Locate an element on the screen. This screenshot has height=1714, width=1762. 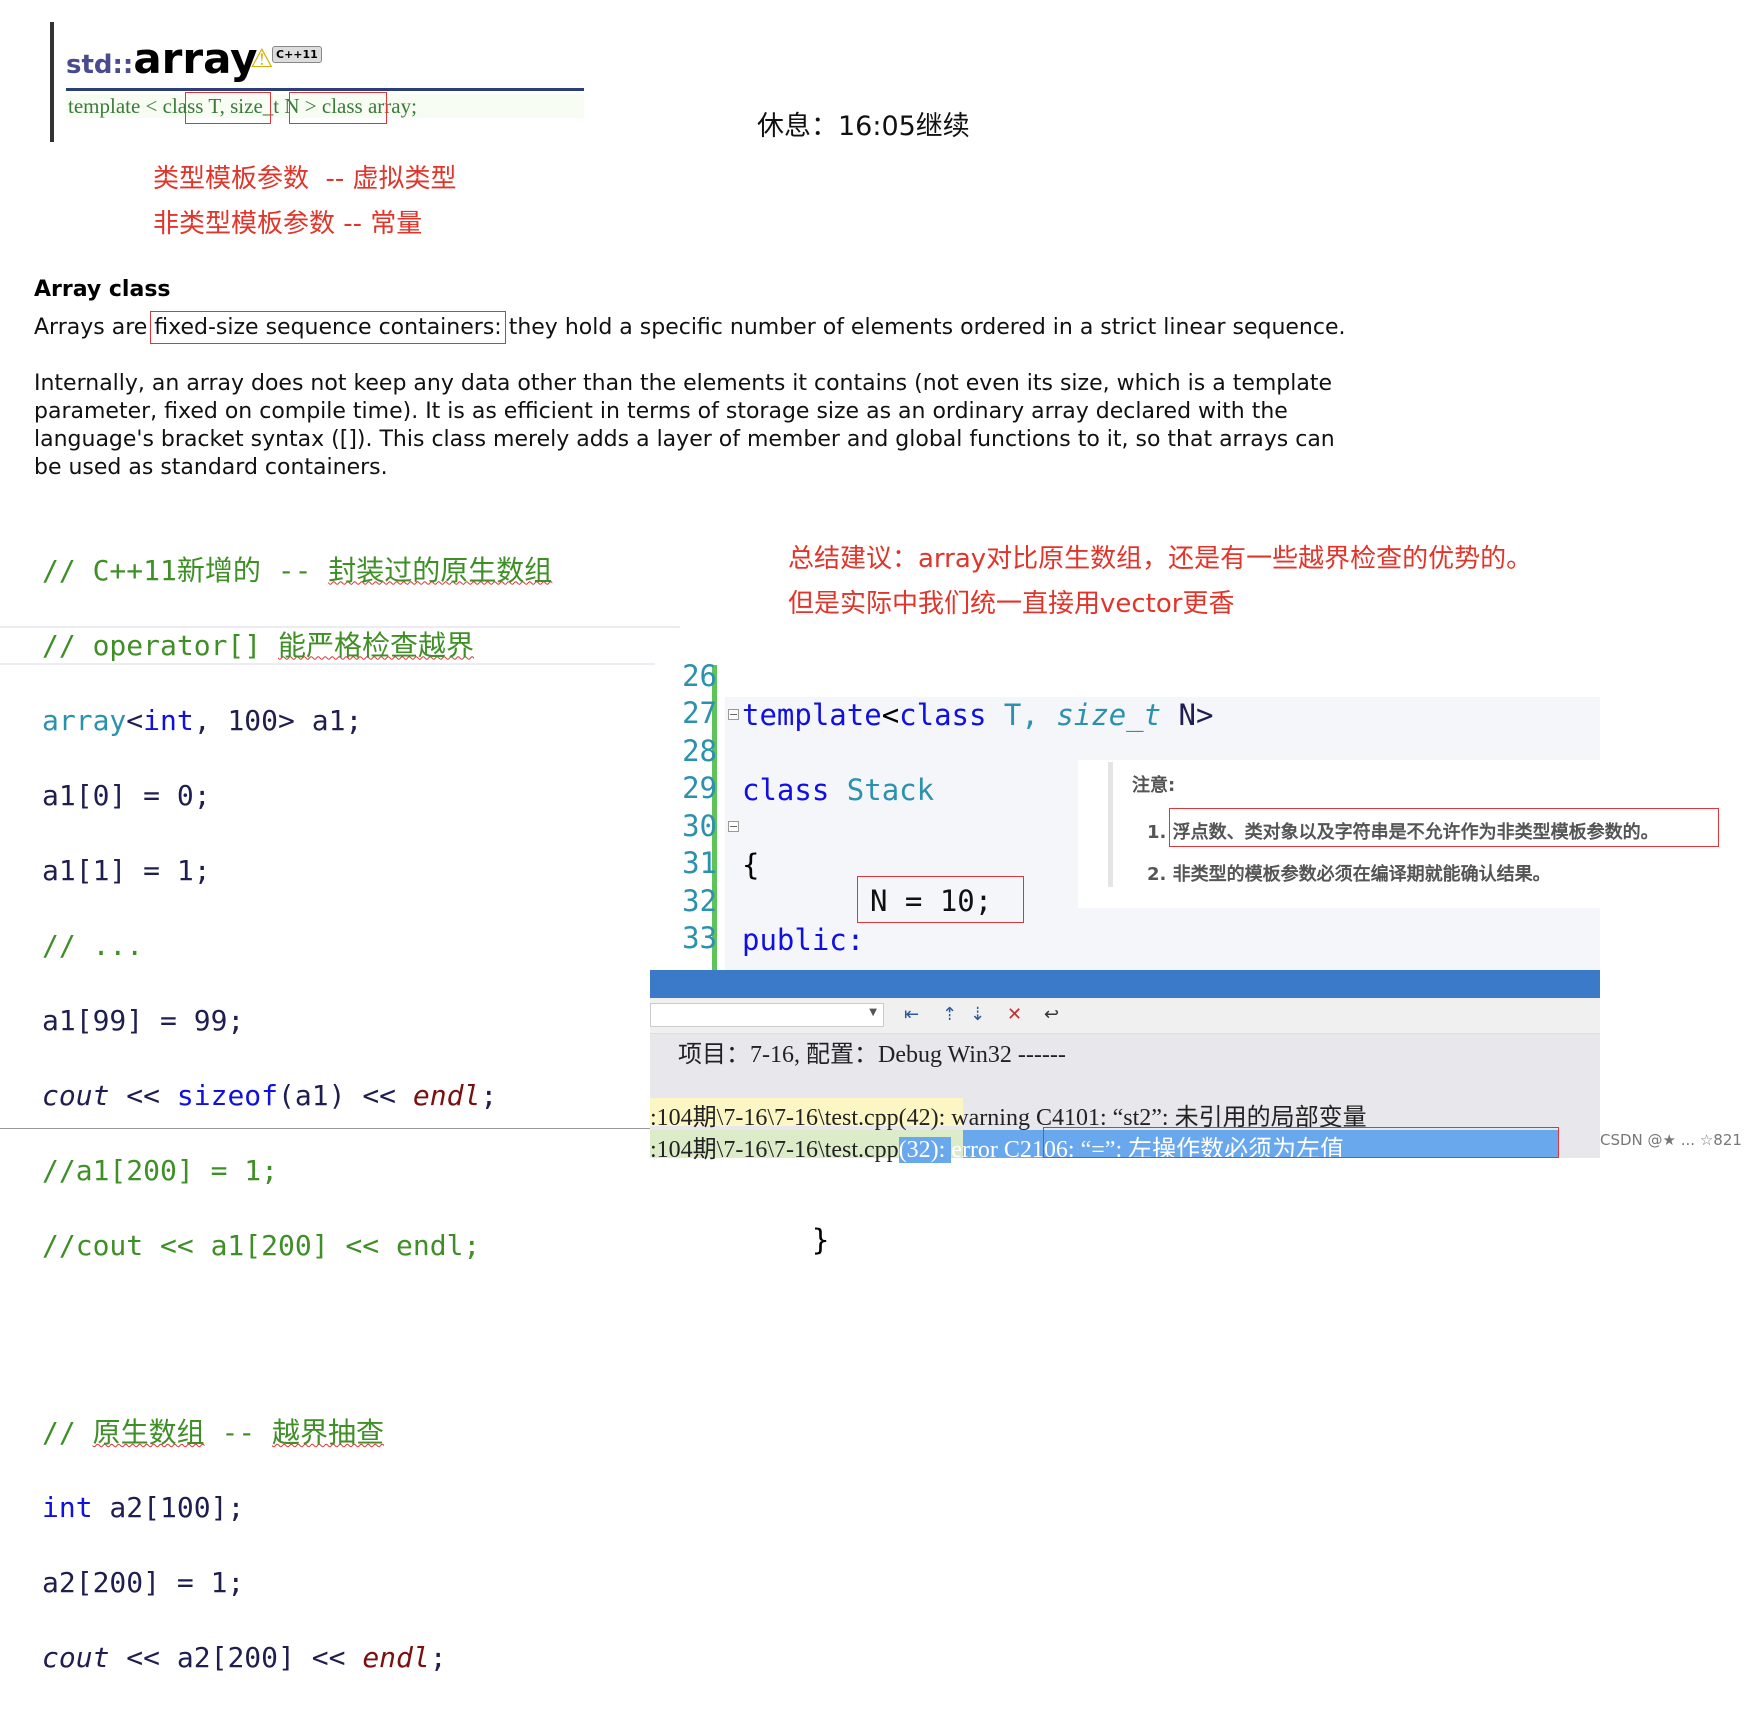
warning-triangle-icon: ⚠ is located at coordinates (262, 59).